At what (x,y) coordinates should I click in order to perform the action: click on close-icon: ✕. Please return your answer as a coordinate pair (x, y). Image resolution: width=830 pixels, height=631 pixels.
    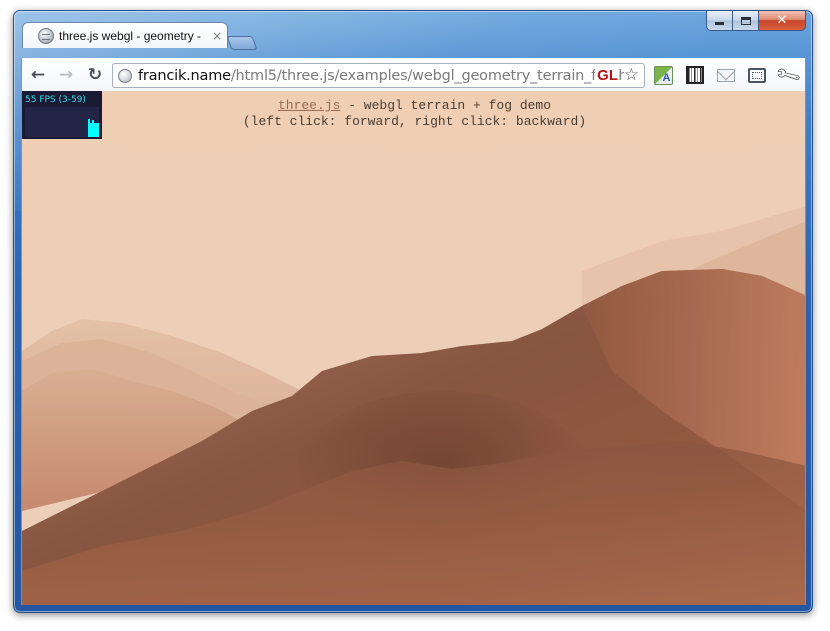
    Looking at the image, I should click on (782, 20).